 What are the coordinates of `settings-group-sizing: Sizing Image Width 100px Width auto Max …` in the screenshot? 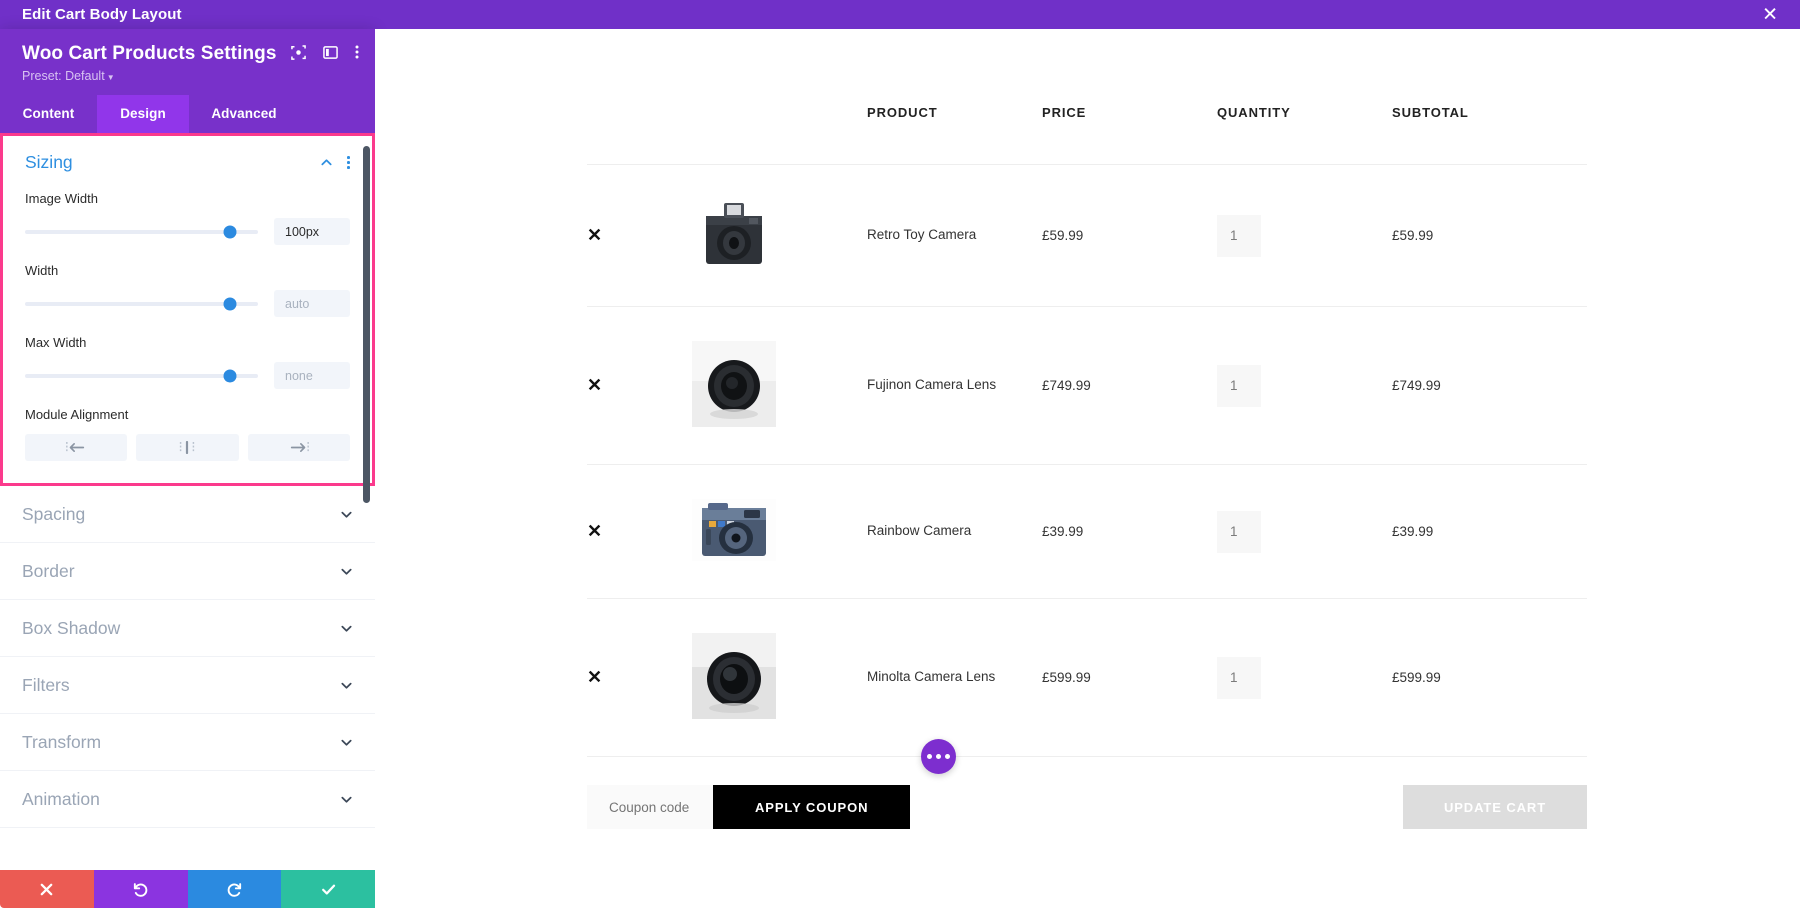 It's located at (187, 309).